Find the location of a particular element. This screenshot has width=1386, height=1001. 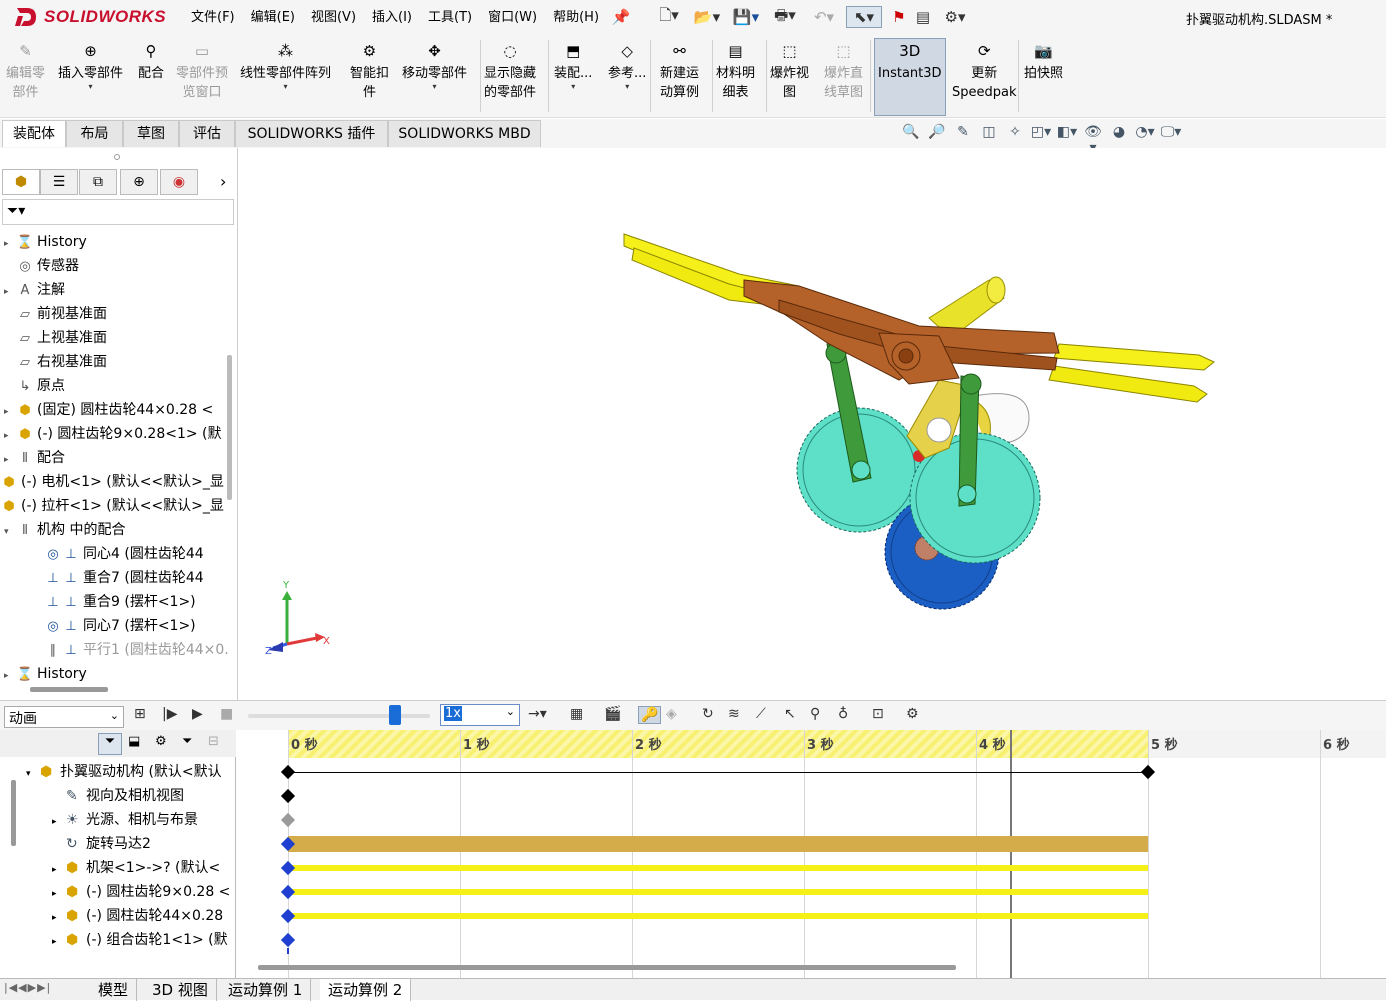

motion-tree-item: ▸ ⬢ (-) 圆柱齿轮44×0.28 is located at coordinates (142, 916).